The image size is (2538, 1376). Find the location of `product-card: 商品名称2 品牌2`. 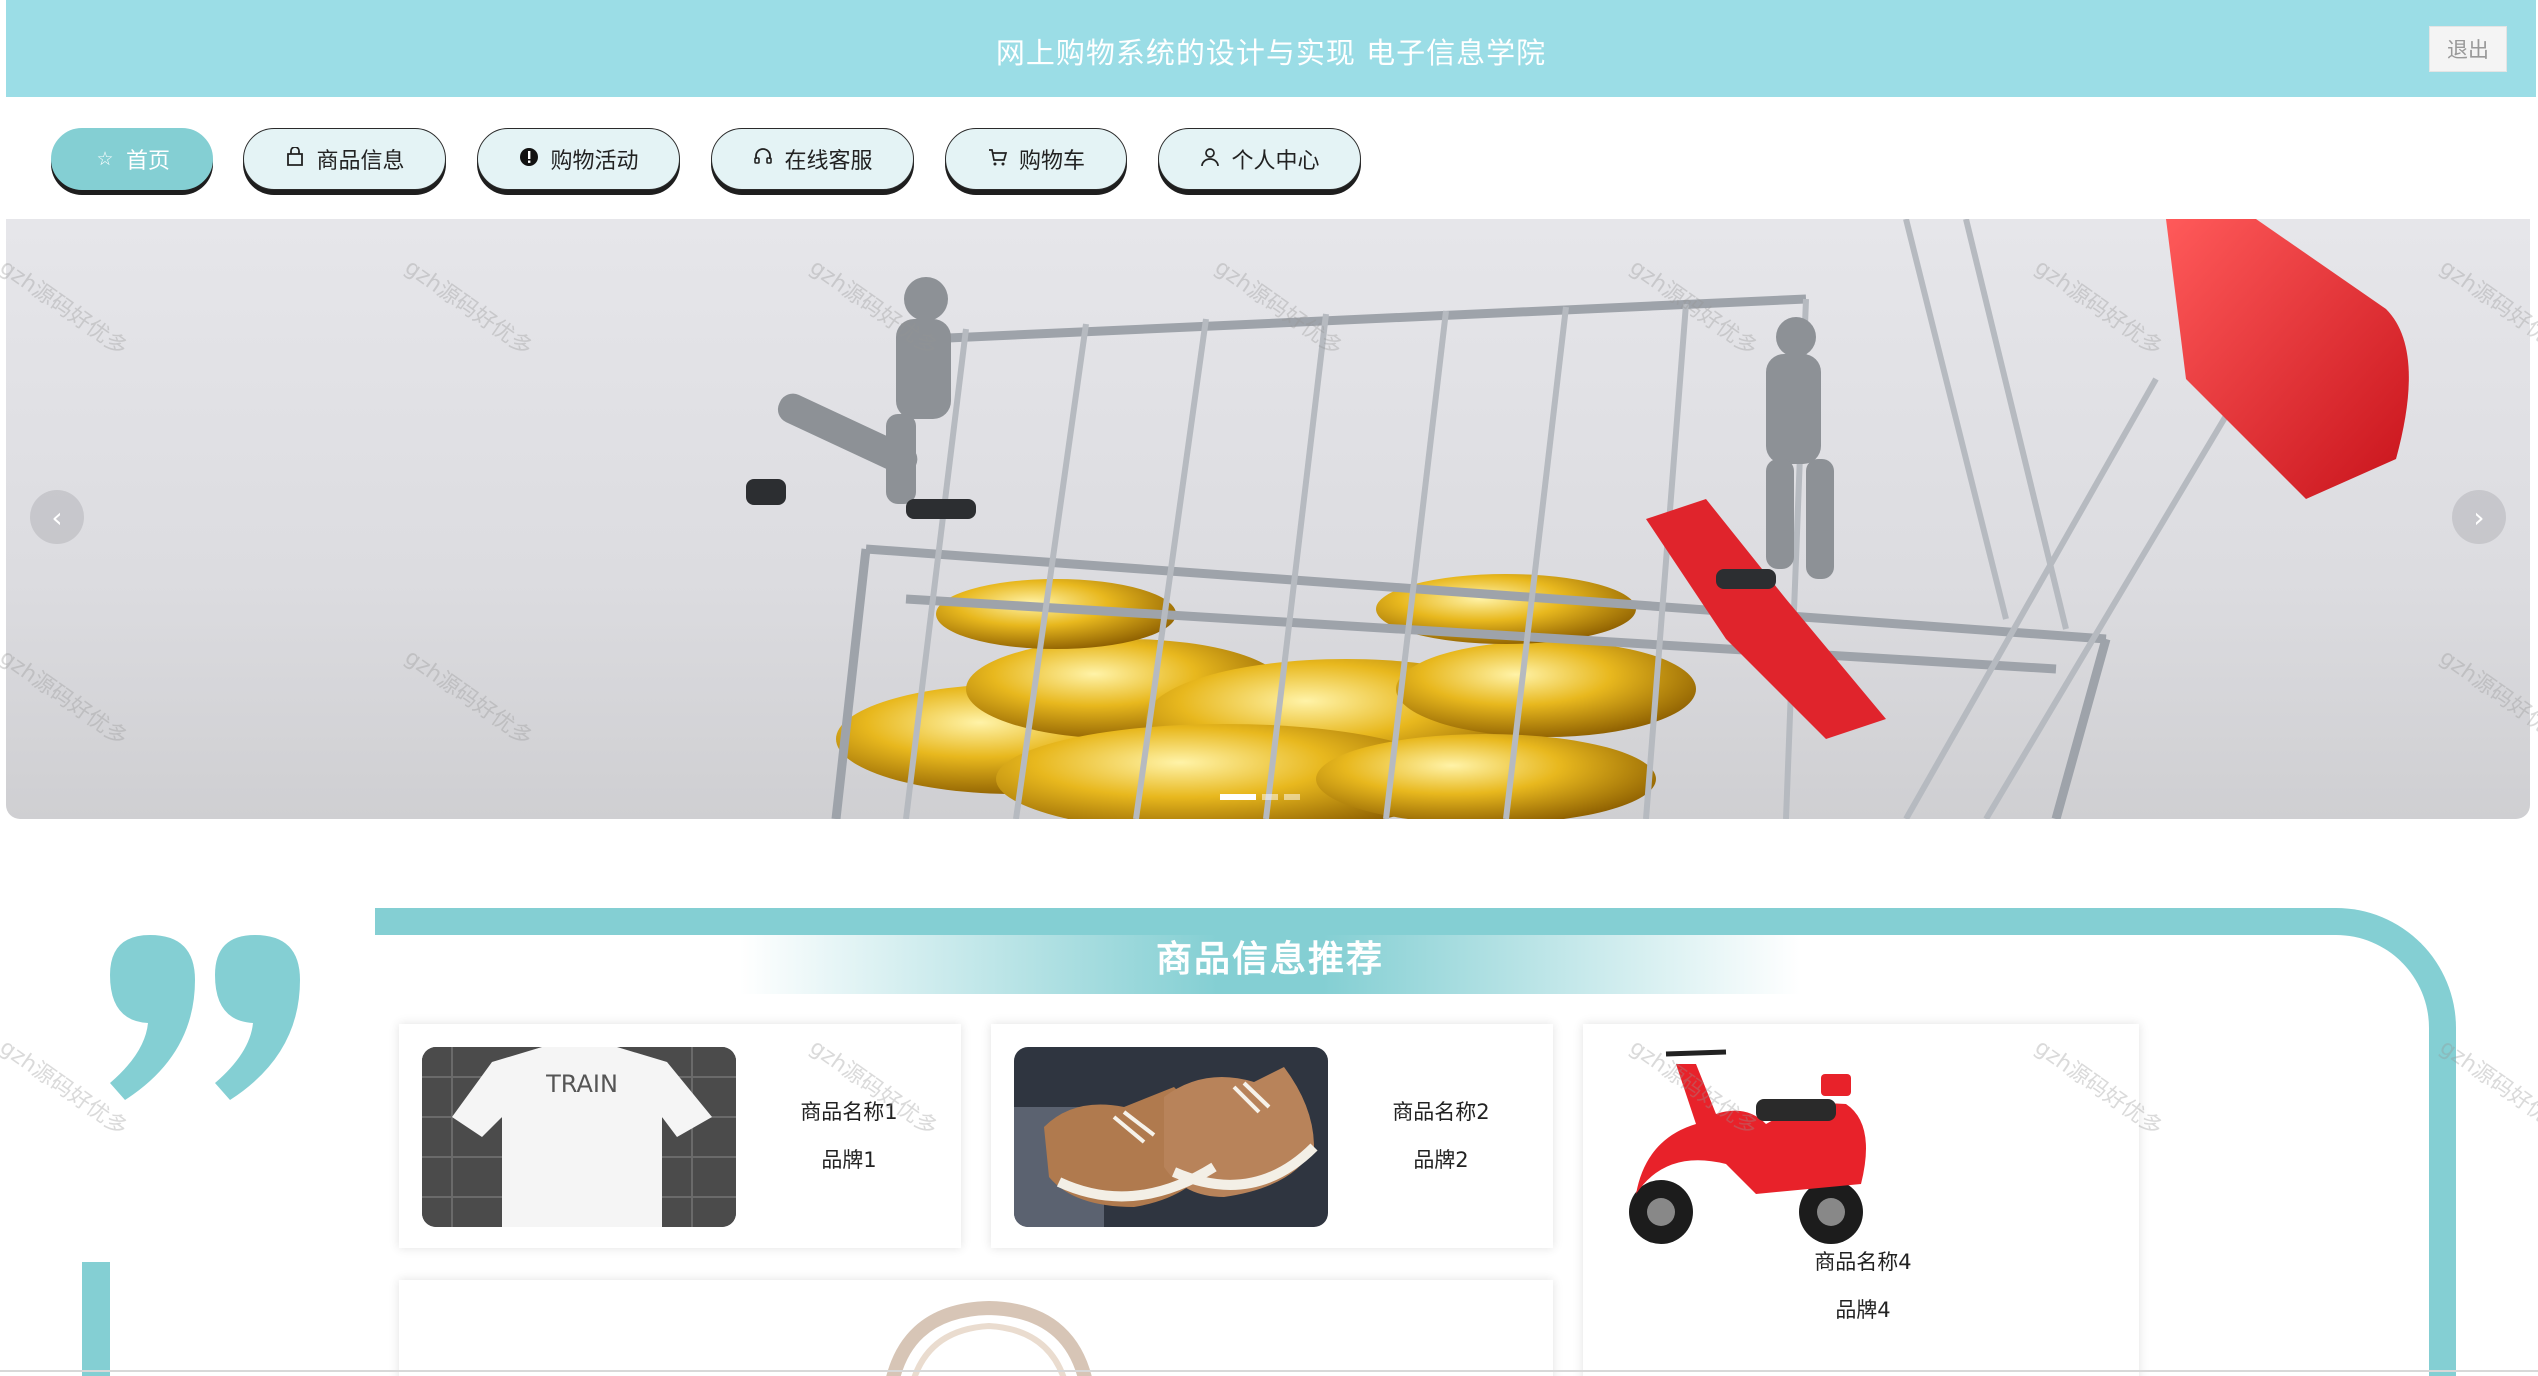

product-card: 商品名称2 品牌2 is located at coordinates (1272, 1136).